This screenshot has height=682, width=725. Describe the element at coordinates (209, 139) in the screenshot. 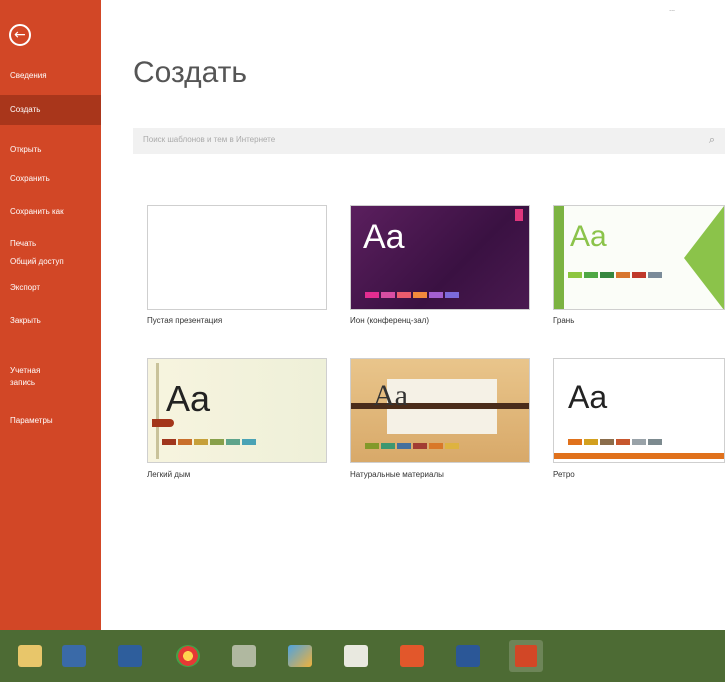

I see `search-input: Поиск шаблонов и тем в Интернете` at that location.